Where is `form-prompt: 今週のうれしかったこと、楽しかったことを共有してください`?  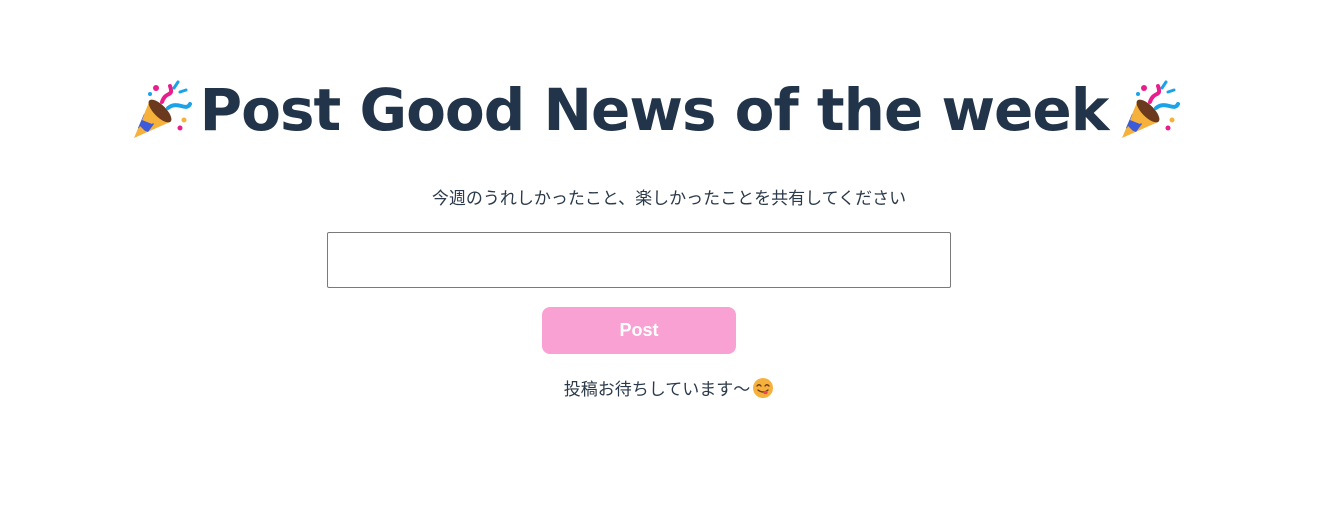
form-prompt: 今週のうれしかったこと、楽しかったことを共有してください is located at coordinates (669, 199).